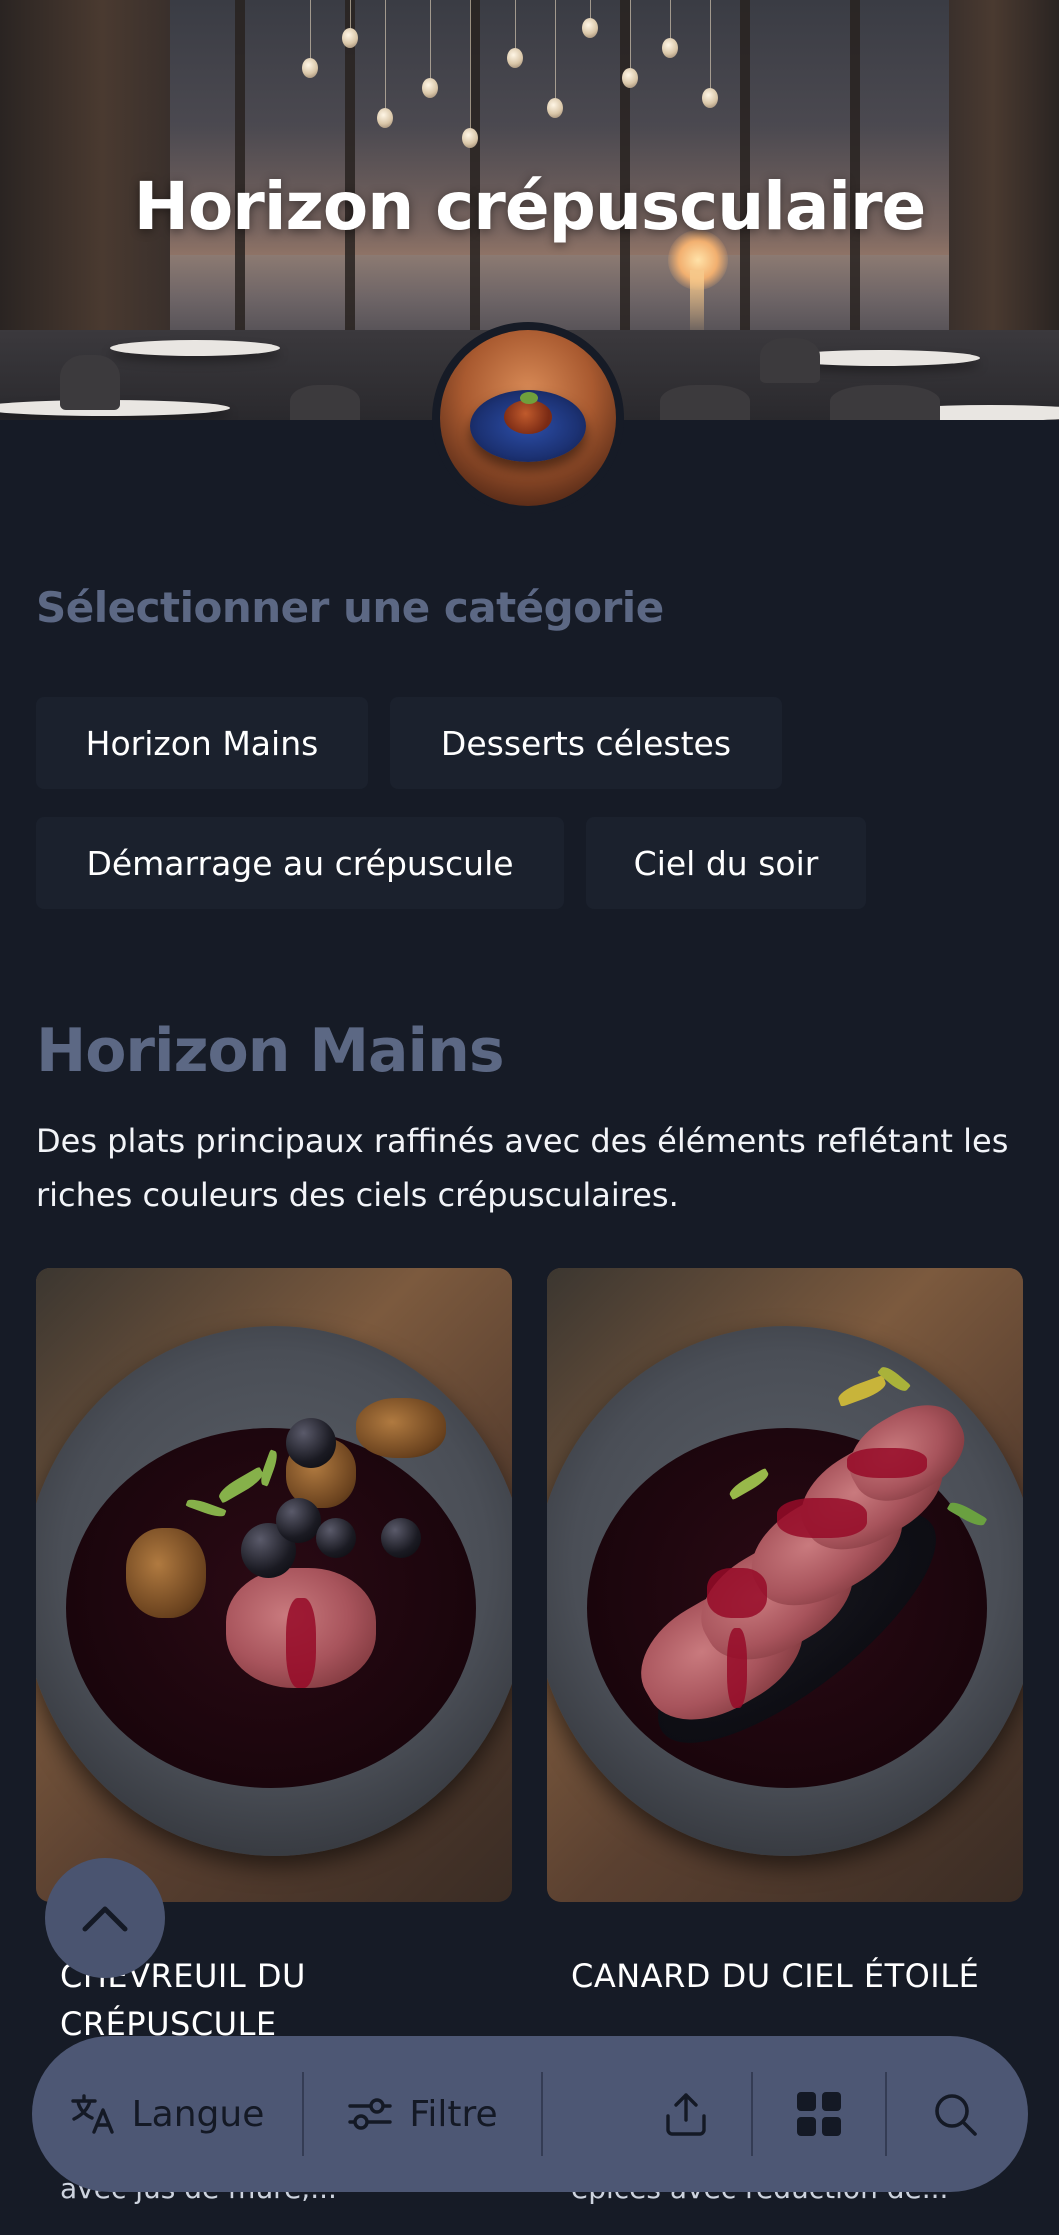 Image resolution: width=1059 pixels, height=2235 pixels. I want to click on filter-icon, so click(370, 2114).